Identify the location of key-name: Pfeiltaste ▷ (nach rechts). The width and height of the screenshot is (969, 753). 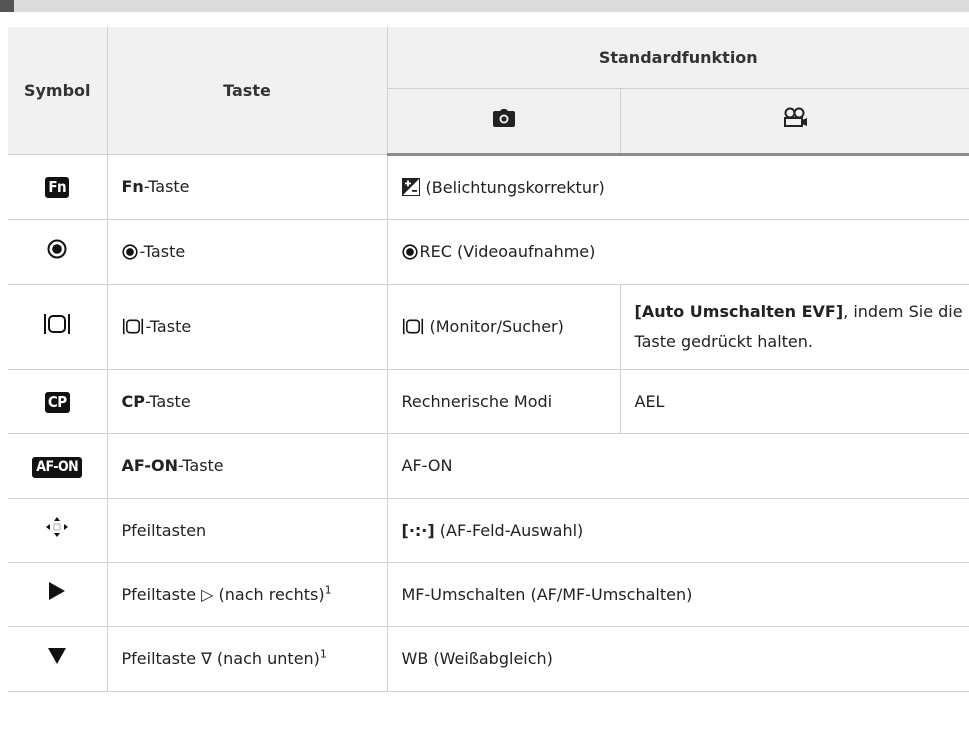
(223, 594).